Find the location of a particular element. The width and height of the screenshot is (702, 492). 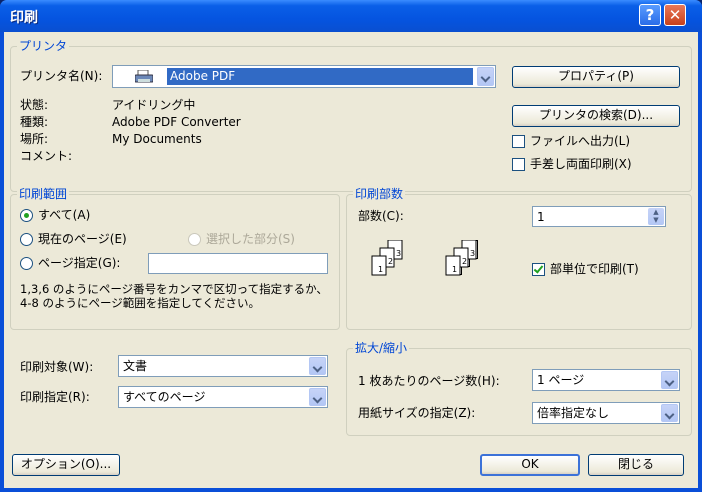

range-pages-label: ページ指定(G): is located at coordinates (79, 263).